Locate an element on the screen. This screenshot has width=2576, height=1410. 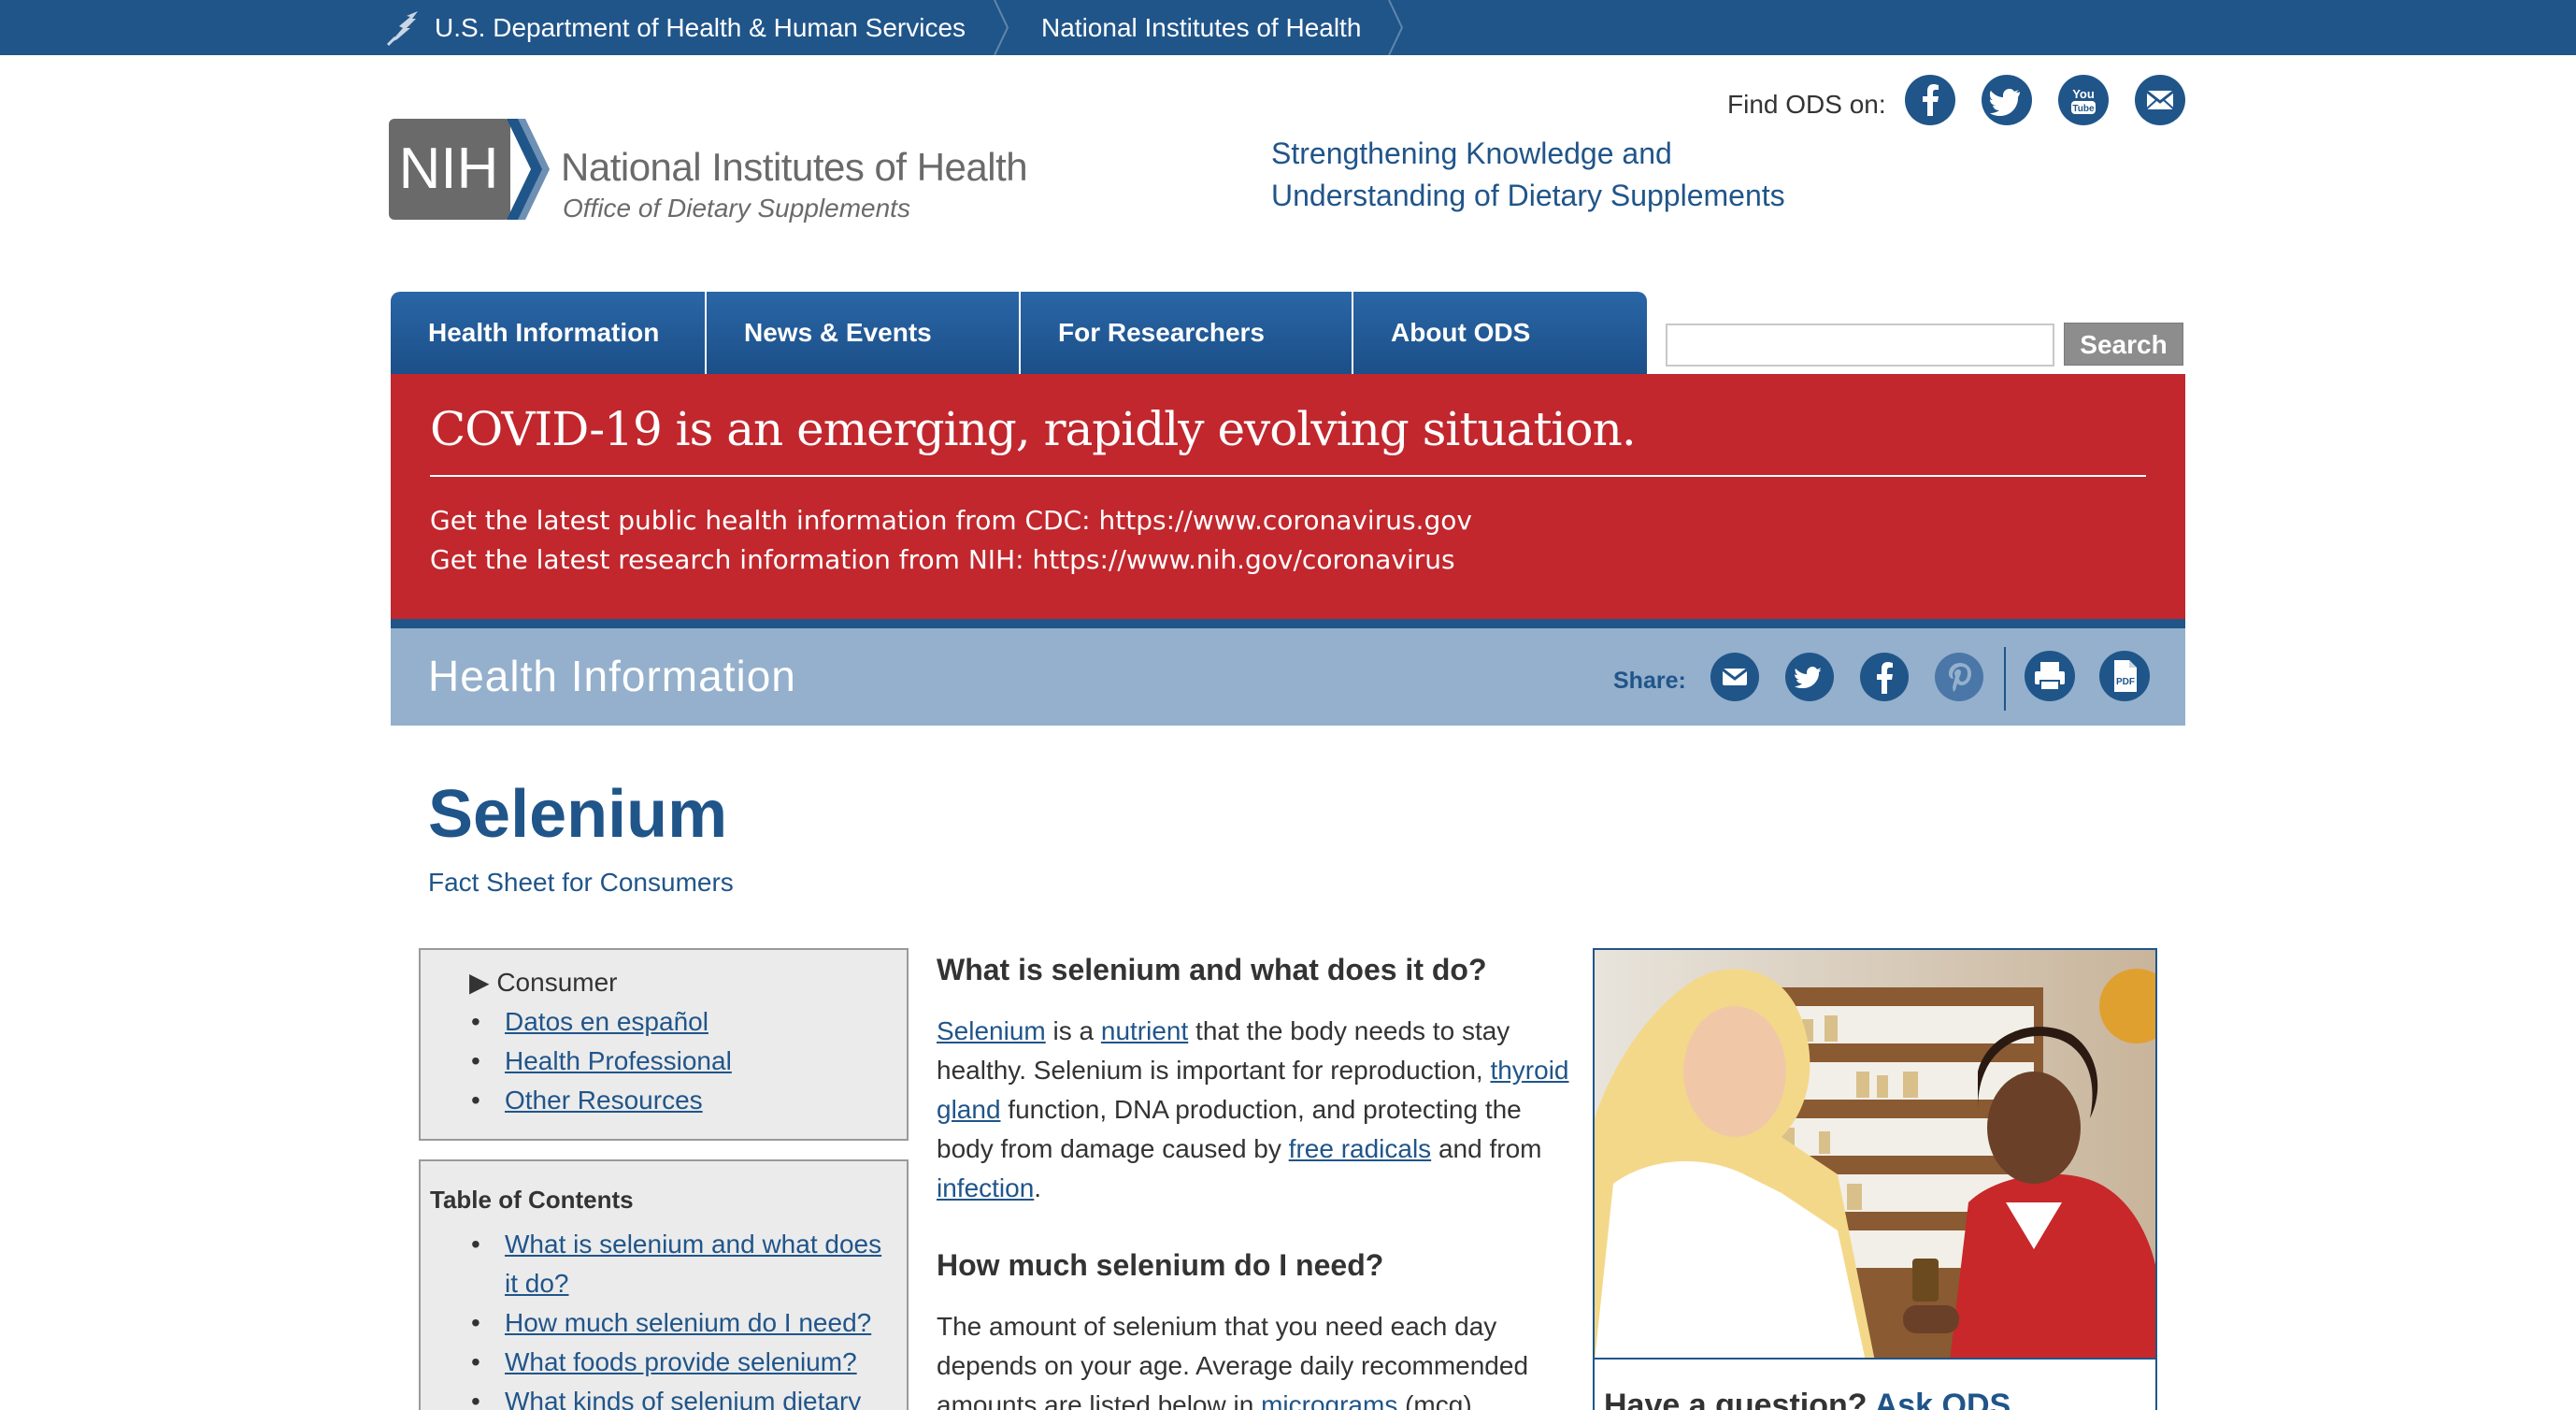
youtube-icon: You Tube is located at coordinates (2083, 100).